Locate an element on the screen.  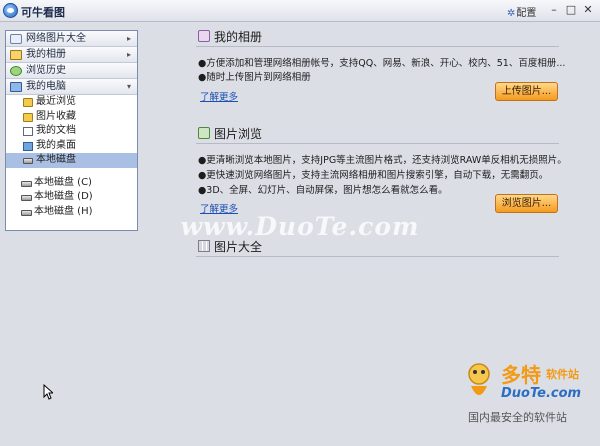
maximize-button: □ is located at coordinates (571, 10).